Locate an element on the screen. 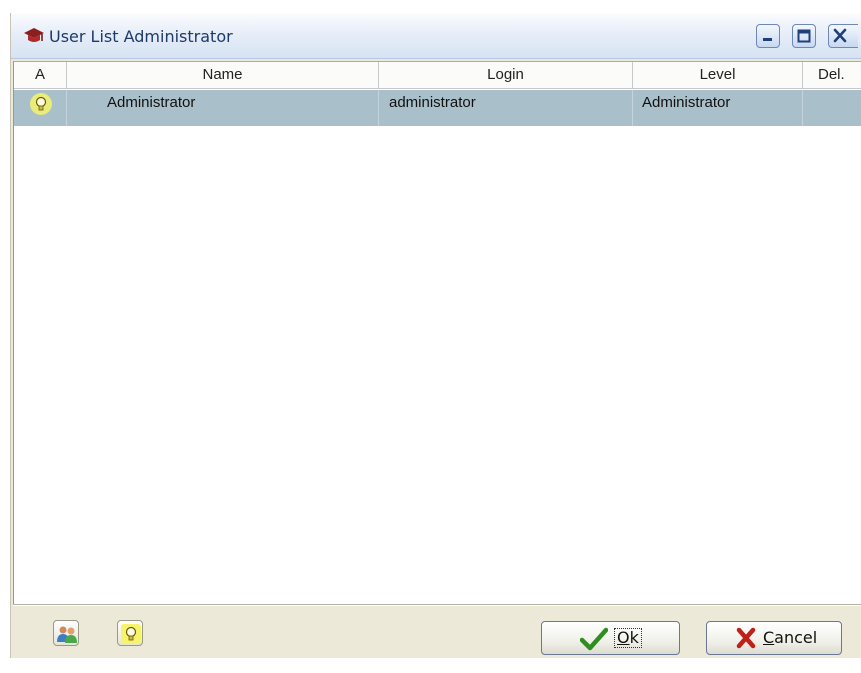 Image resolution: width=861 pixels, height=673 pixels. users-icon is located at coordinates (67, 634).